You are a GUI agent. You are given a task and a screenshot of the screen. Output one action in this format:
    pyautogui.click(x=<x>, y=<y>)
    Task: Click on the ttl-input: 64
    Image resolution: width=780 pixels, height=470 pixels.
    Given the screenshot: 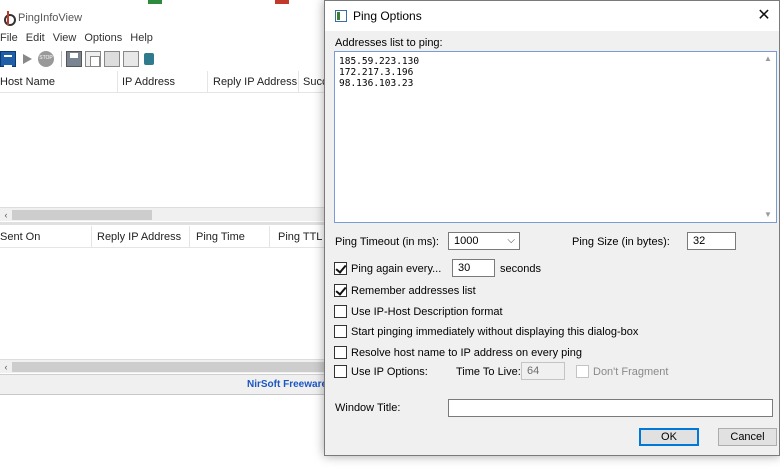 What is the action you would take?
    pyautogui.click(x=543, y=371)
    